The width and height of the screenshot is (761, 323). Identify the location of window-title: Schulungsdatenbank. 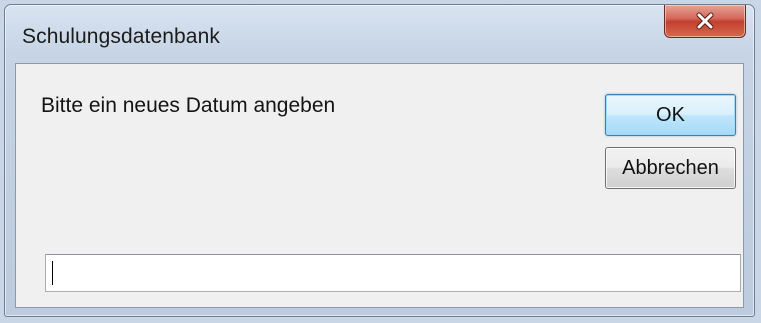
(121, 36).